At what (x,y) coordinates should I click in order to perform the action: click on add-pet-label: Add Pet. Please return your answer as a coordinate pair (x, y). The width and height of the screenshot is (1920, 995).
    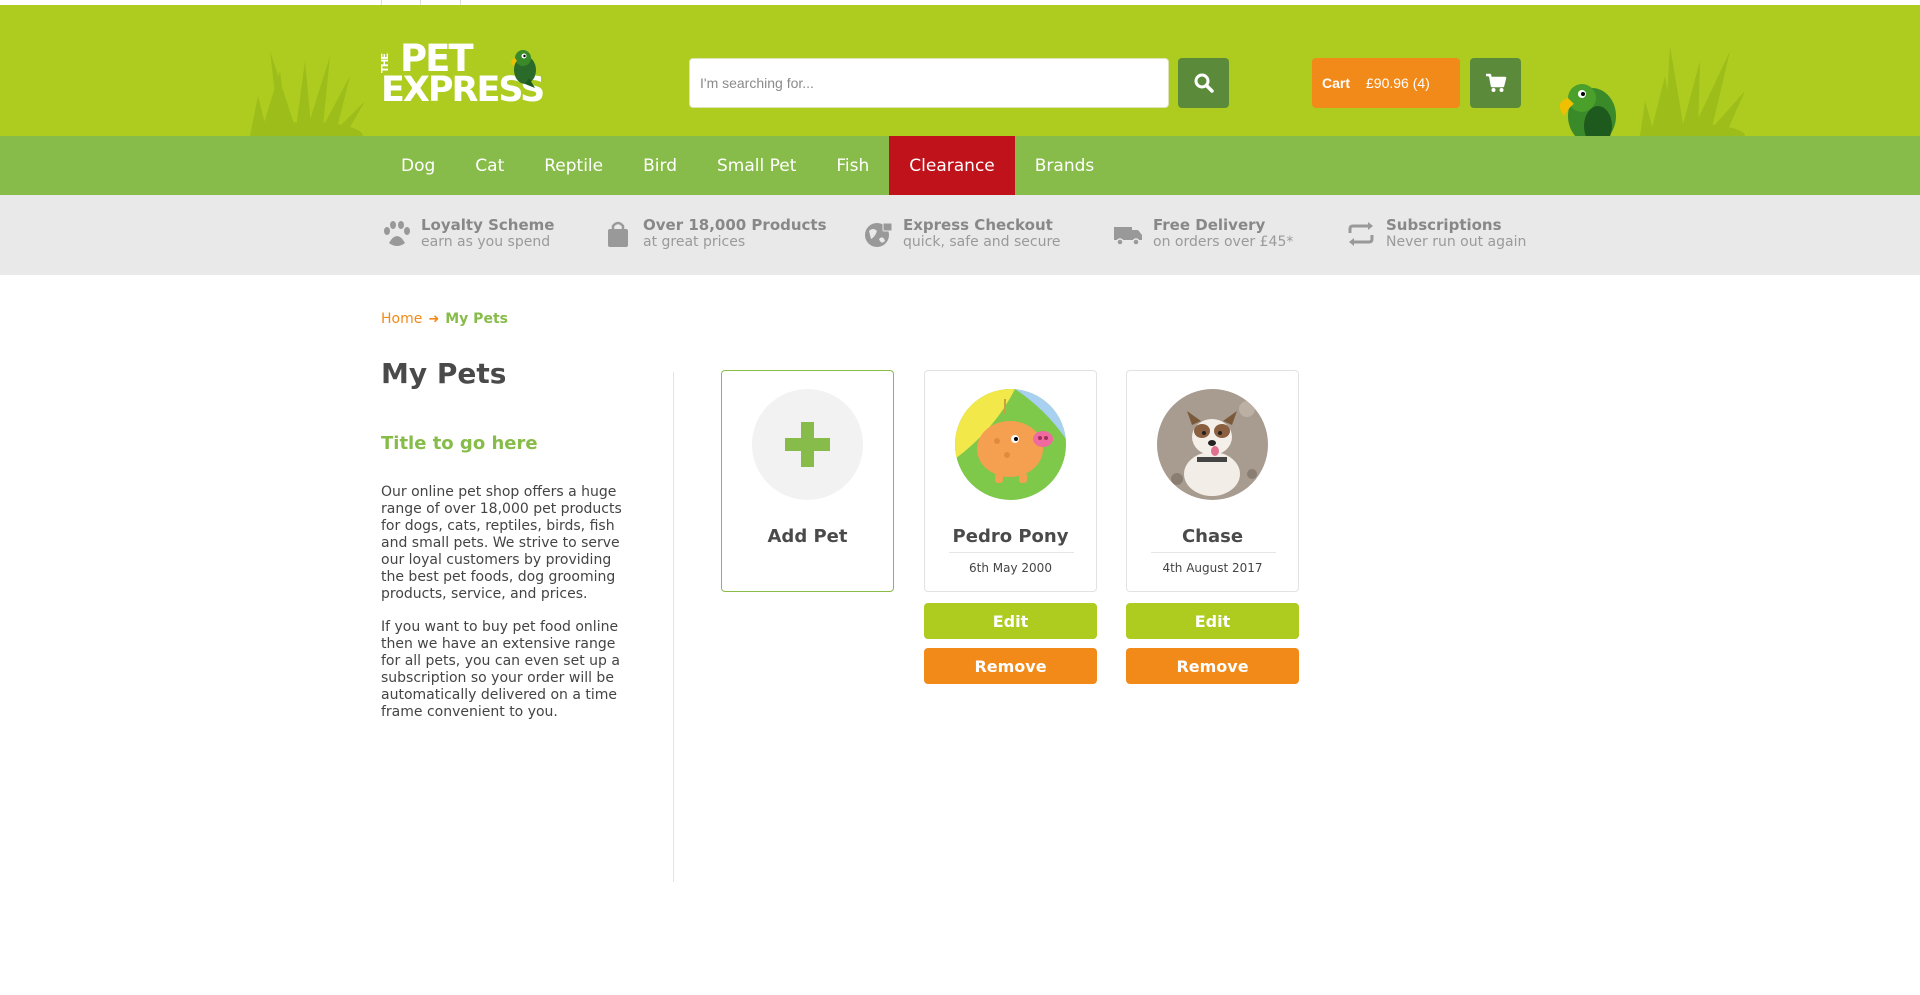
    Looking at the image, I should click on (807, 536).